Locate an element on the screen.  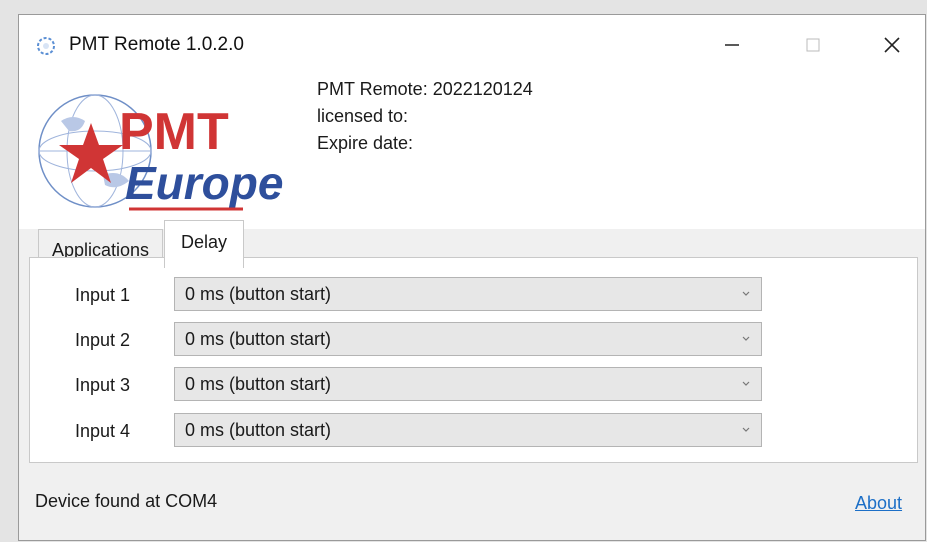
input-1-delay-value: 0 ms (button start) is located at coordinates (258, 294).